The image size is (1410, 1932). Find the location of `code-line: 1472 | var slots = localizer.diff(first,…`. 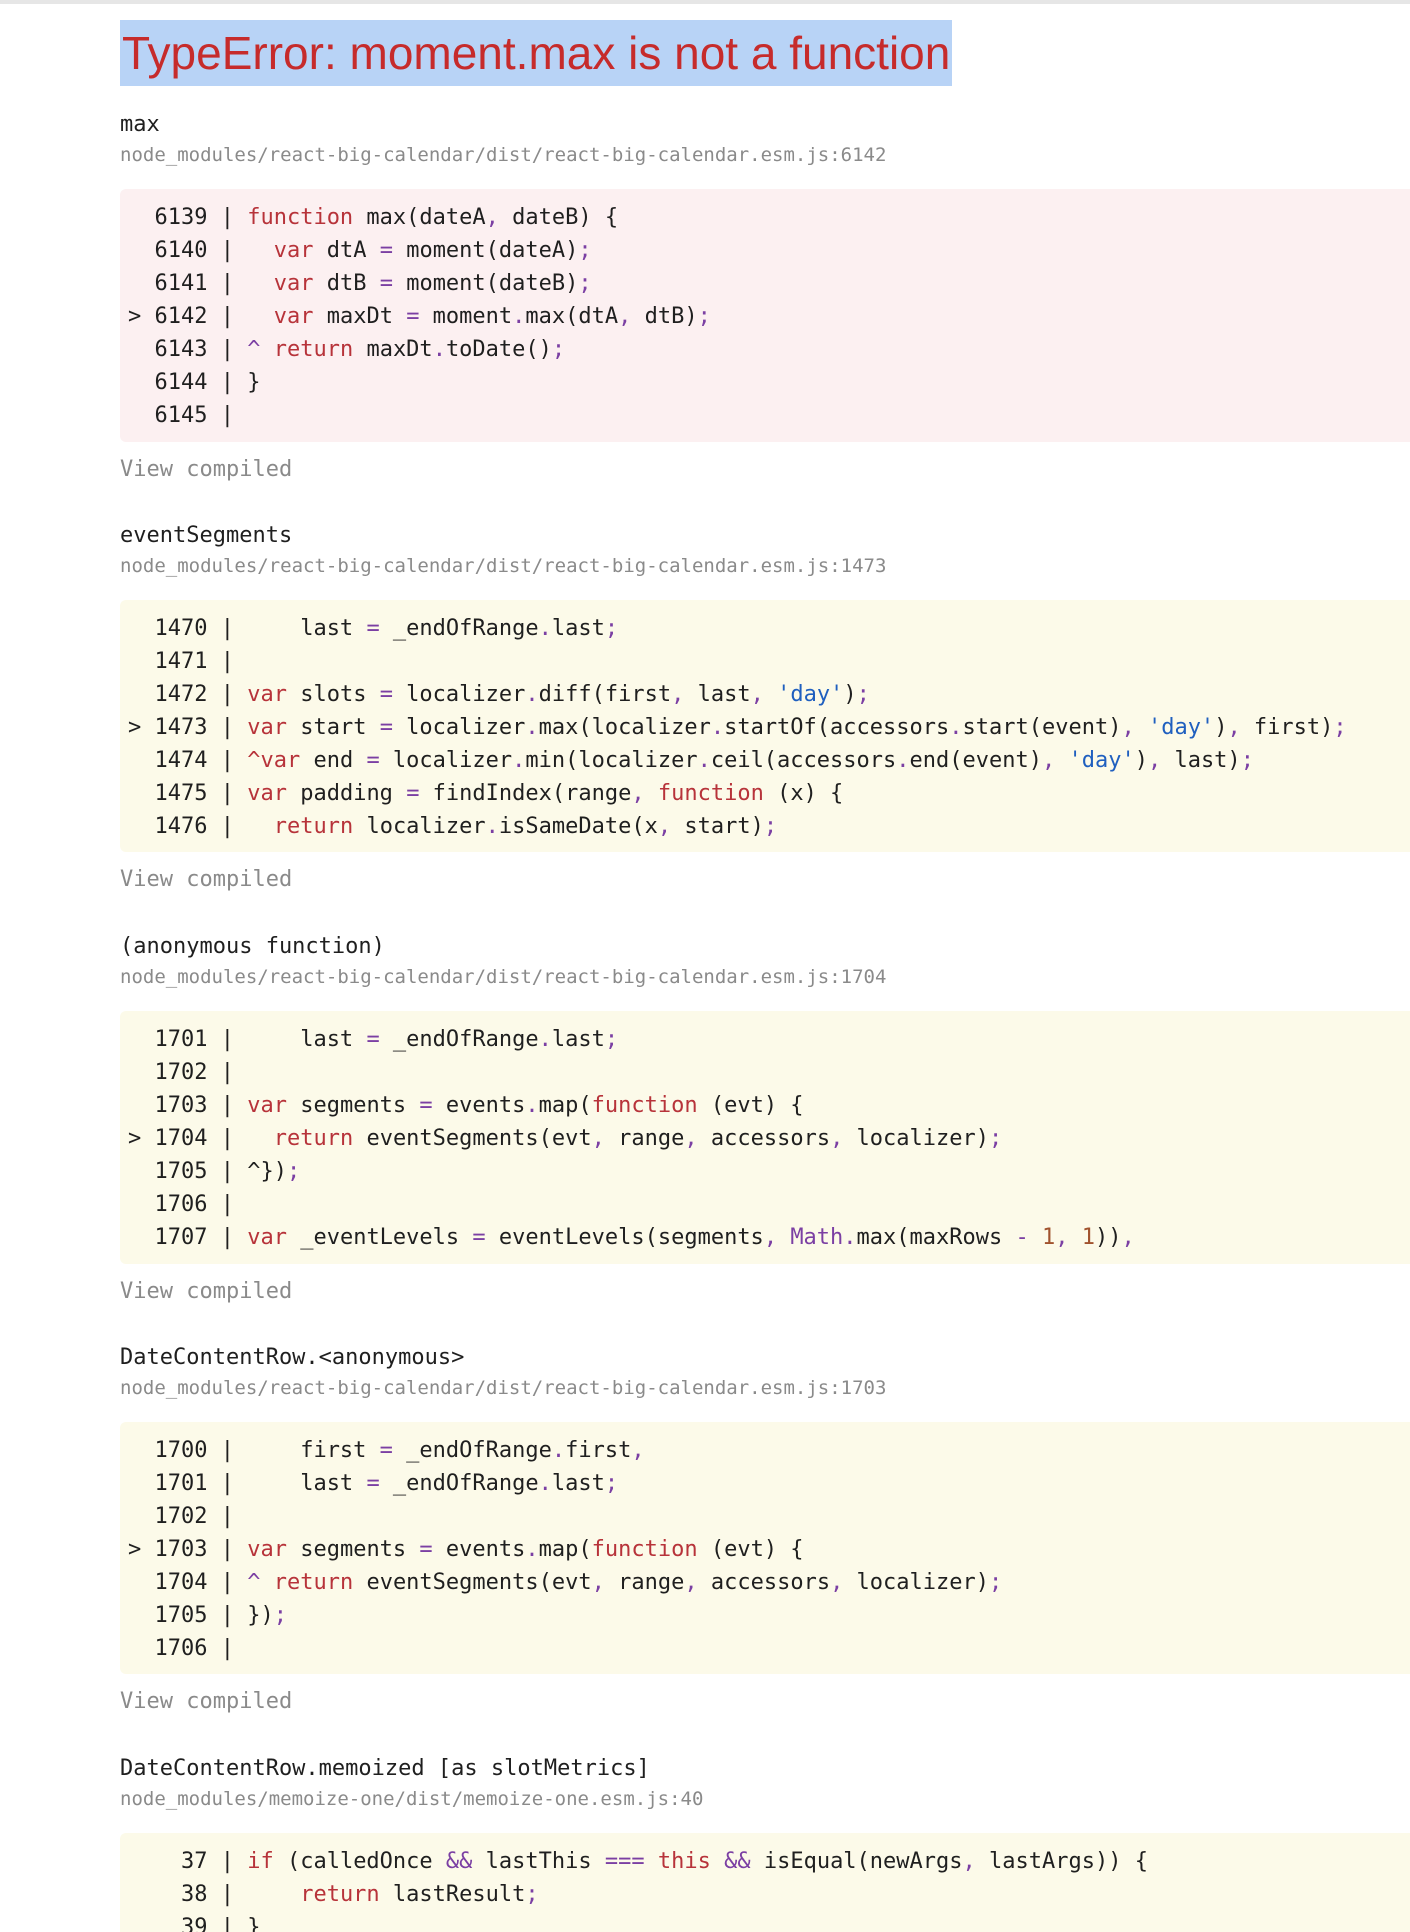

code-line: 1472 | var slots = localizer.diff(first,… is located at coordinates (765, 694).